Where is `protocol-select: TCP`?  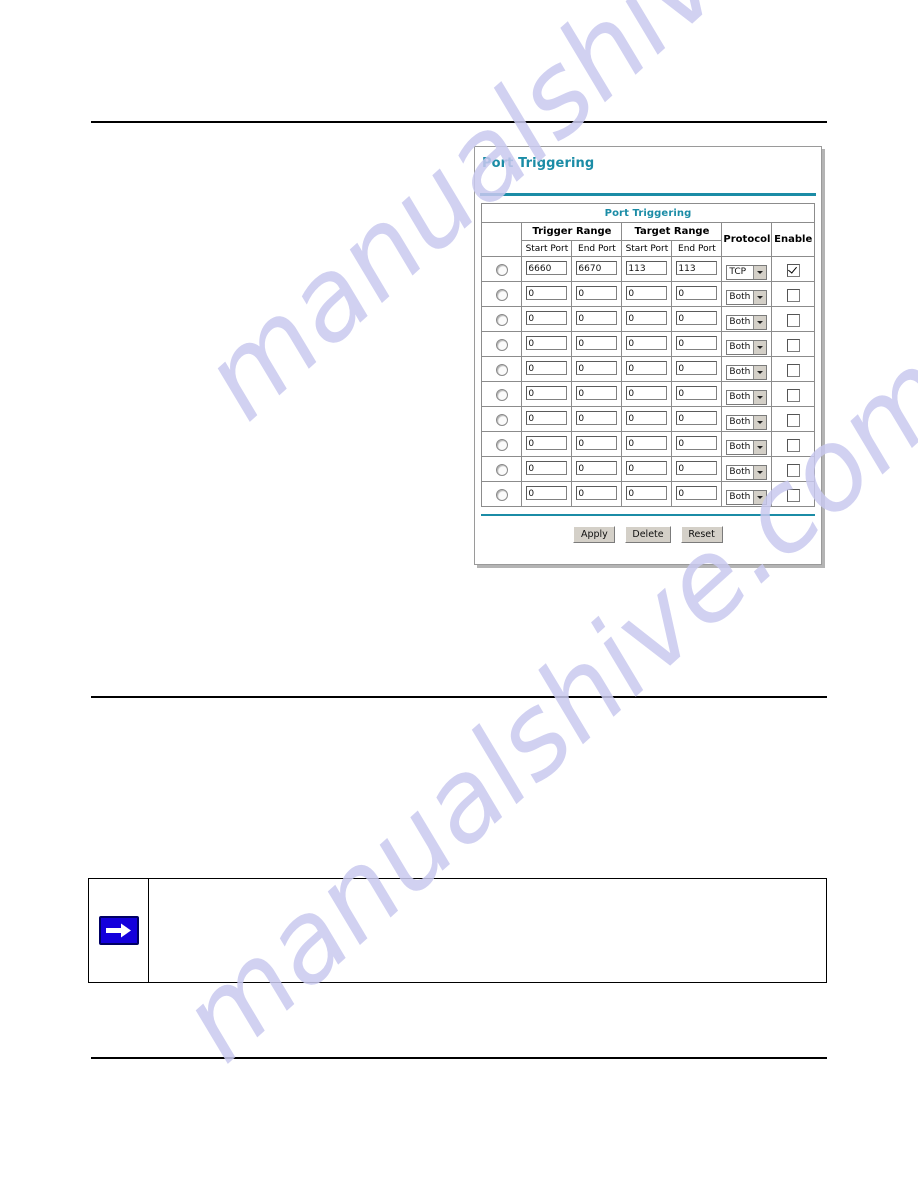 protocol-select: TCP is located at coordinates (747, 272).